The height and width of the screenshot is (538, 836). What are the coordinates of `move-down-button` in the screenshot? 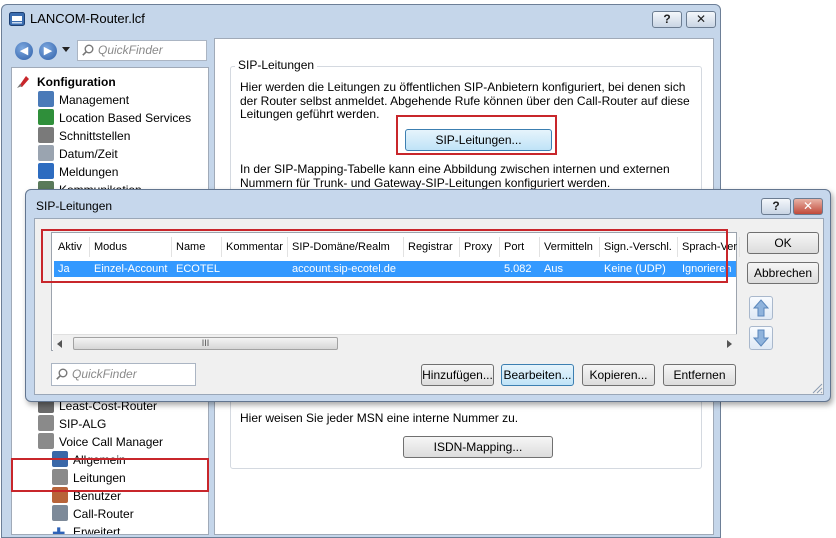 It's located at (761, 338).